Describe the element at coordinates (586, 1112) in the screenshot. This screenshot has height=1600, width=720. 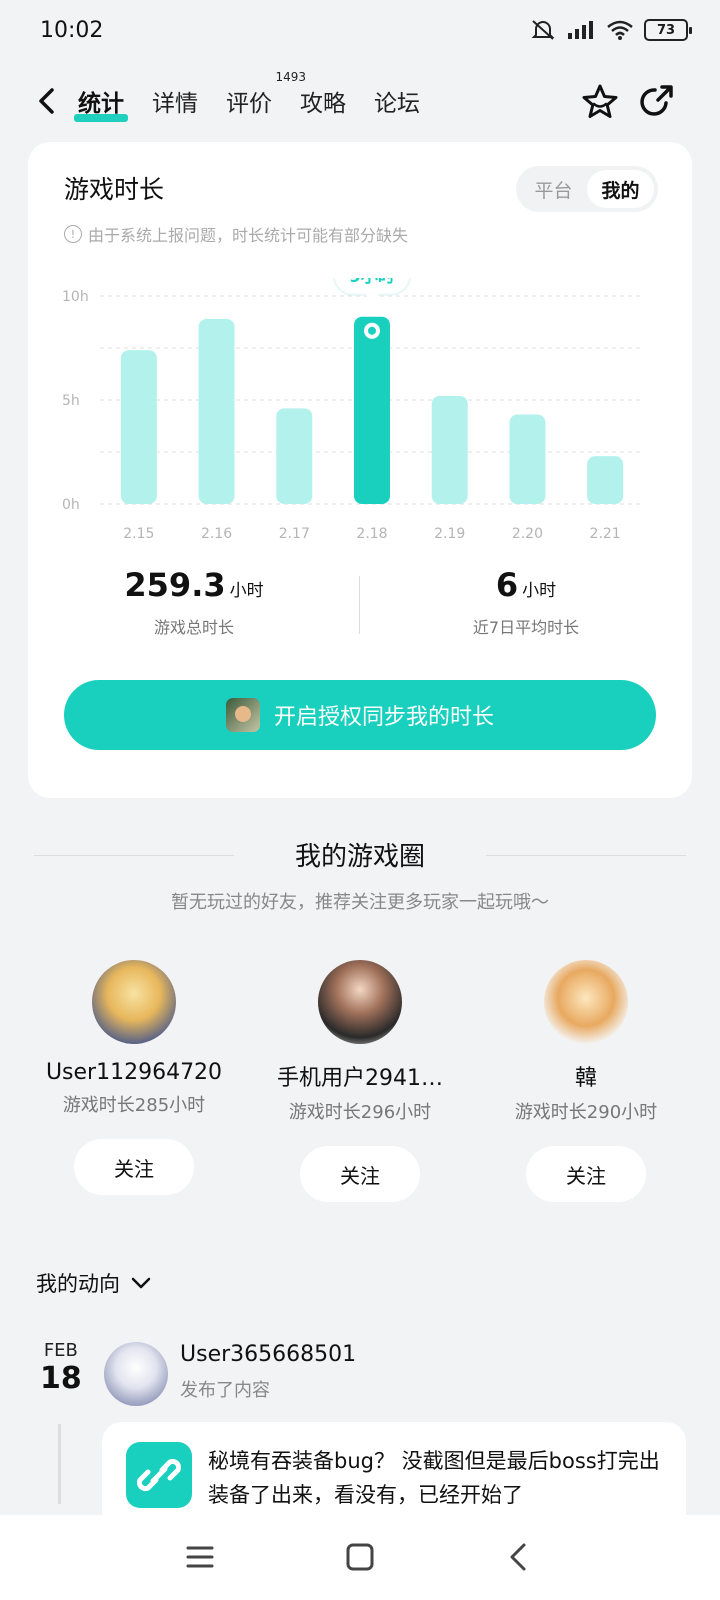
I see `friend-playtime: 游戏时长290小时` at that location.